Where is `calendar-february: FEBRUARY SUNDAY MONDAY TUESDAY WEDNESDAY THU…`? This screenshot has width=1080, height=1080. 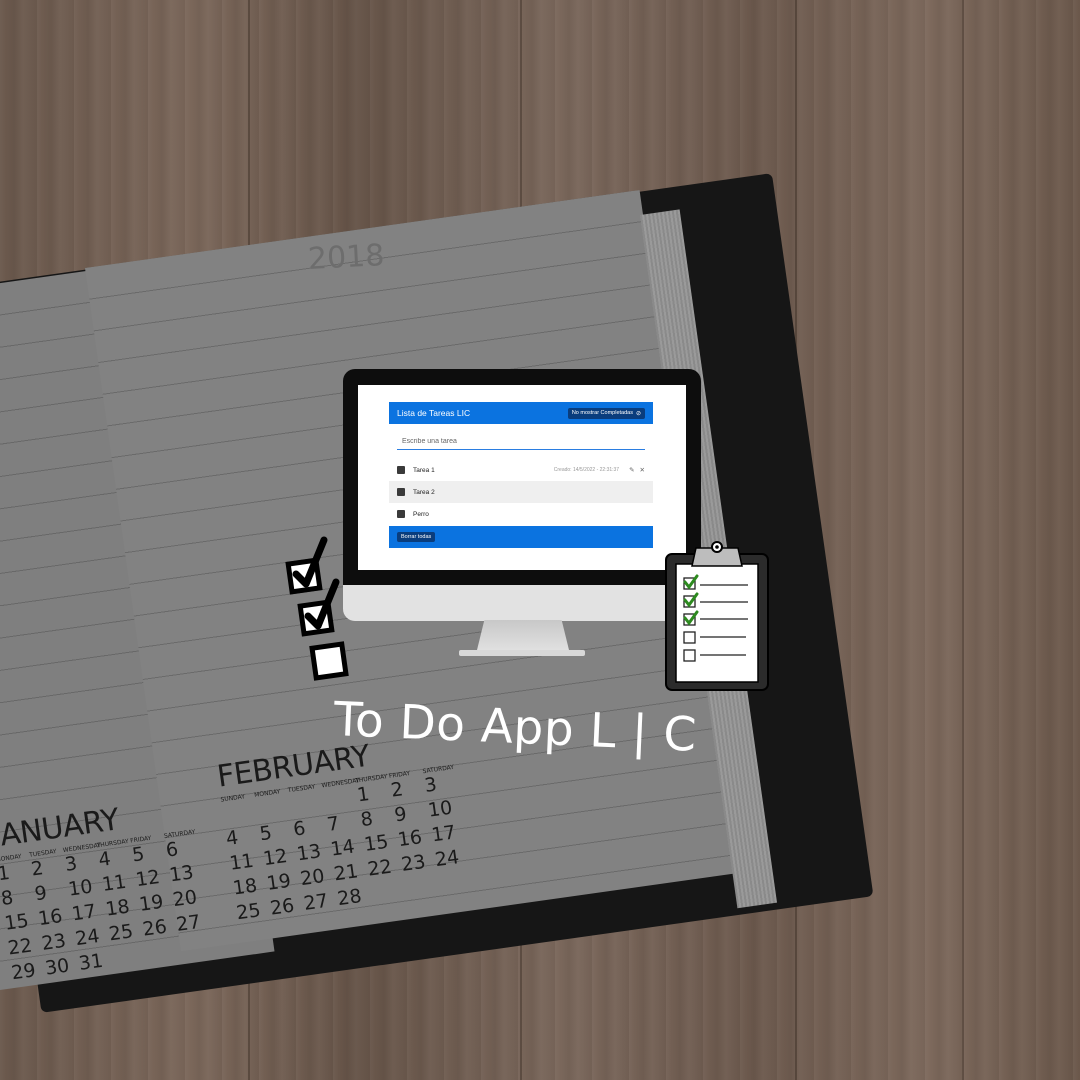 calendar-february: FEBRUARY SUNDAY MONDAY TUESDAY WEDNESDAY THU… is located at coordinates (344, 826).